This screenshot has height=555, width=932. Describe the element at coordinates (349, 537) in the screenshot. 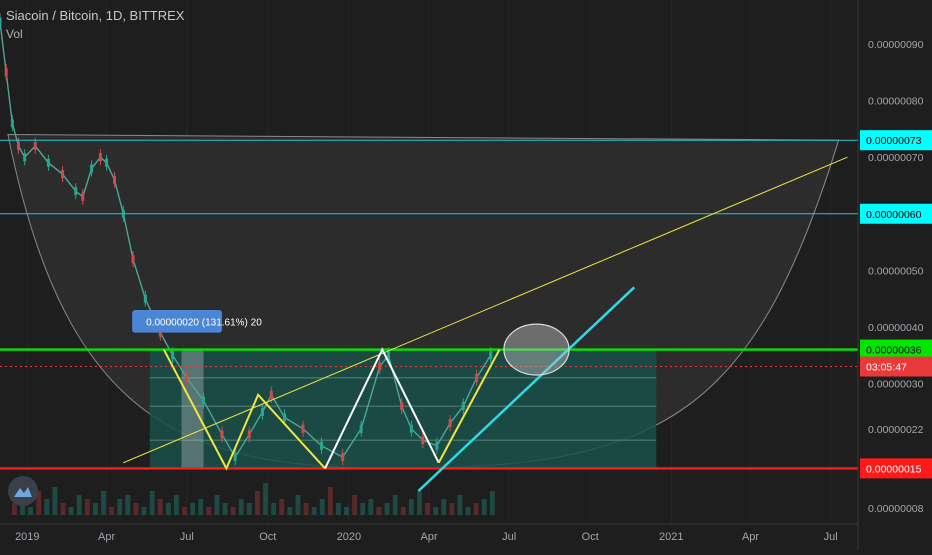

I see `x-tick-label: 2020` at that location.